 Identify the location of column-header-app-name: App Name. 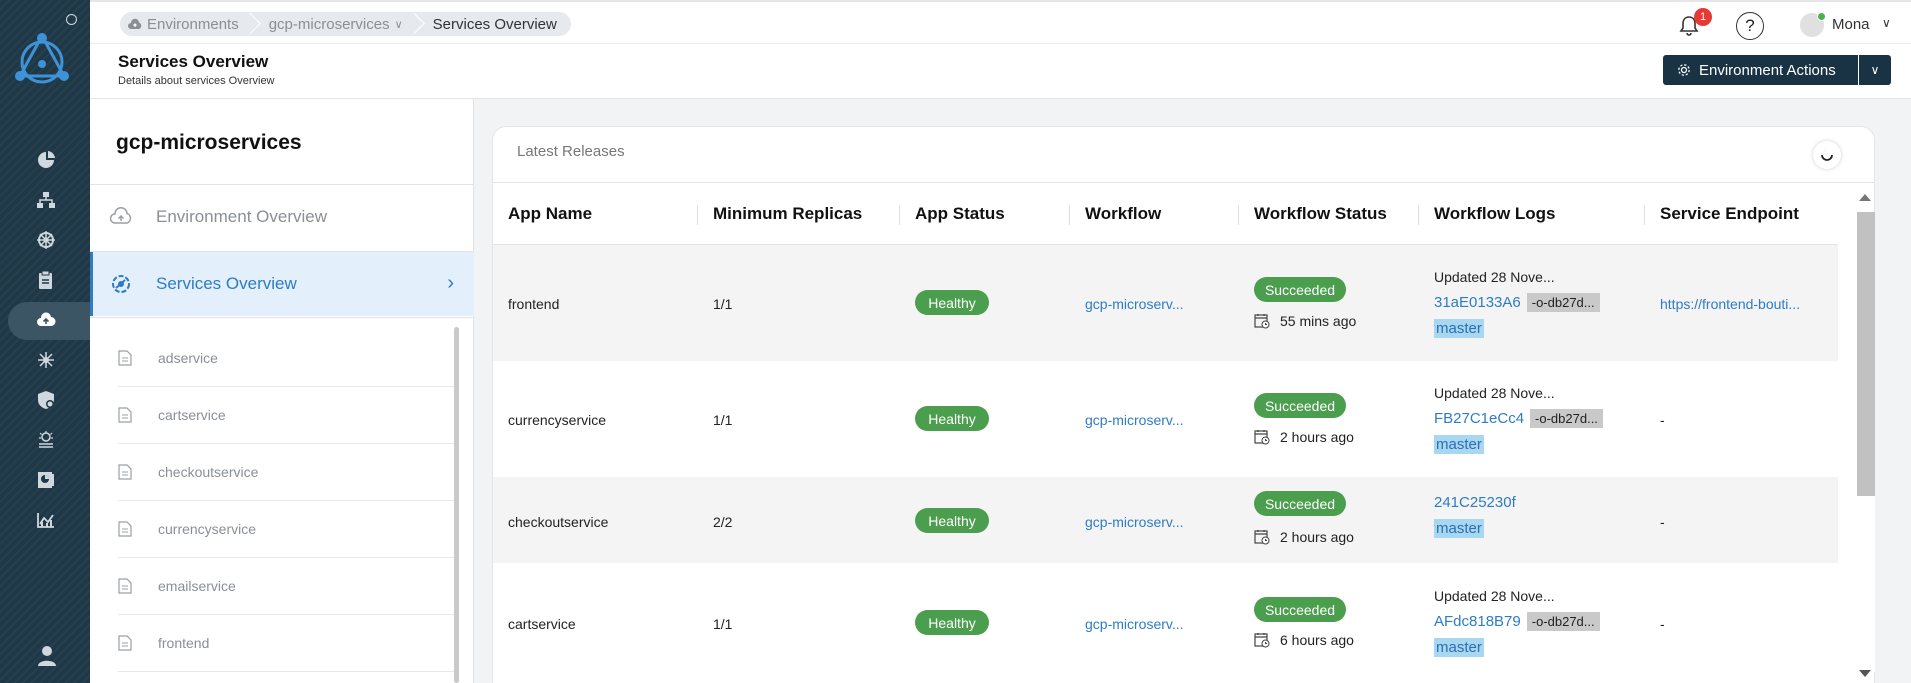
(550, 214).